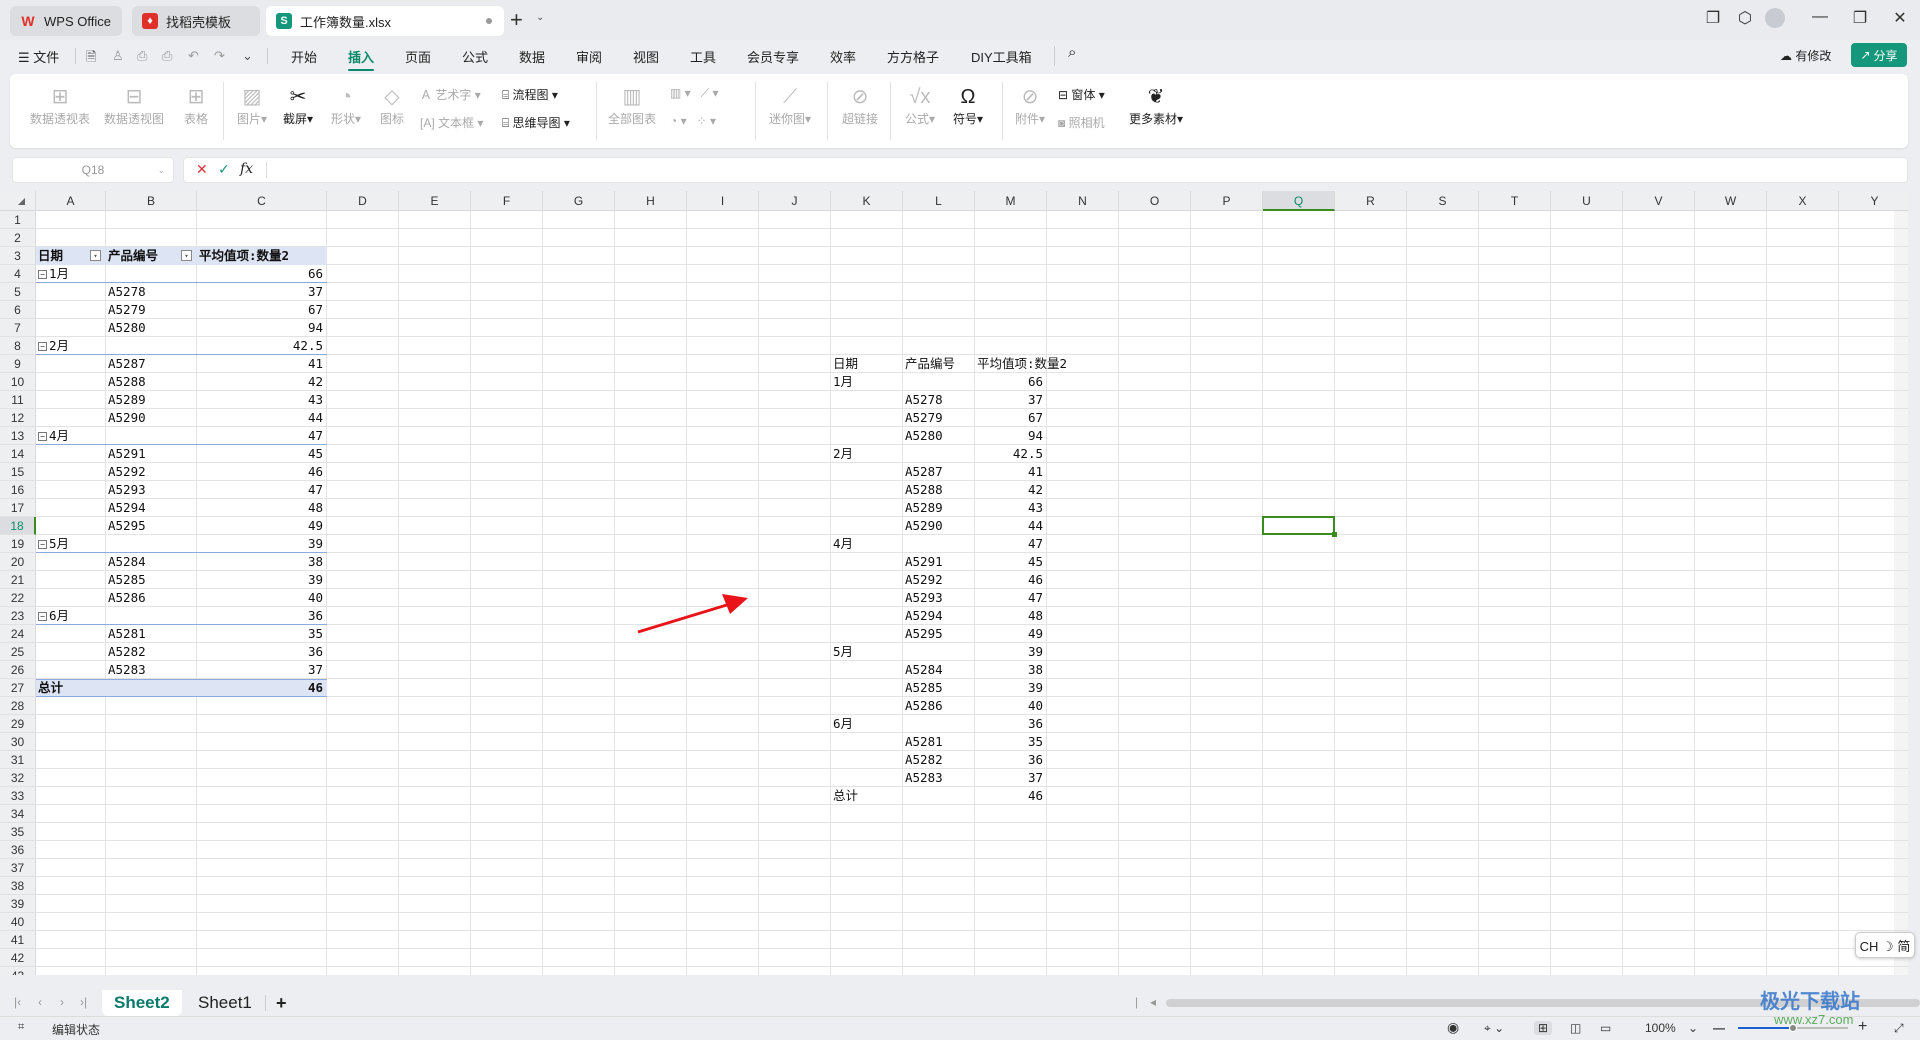 The height and width of the screenshot is (1040, 1920). What do you see at coordinates (18, 328) in the screenshot?
I see `row-header-7: 7` at bounding box center [18, 328].